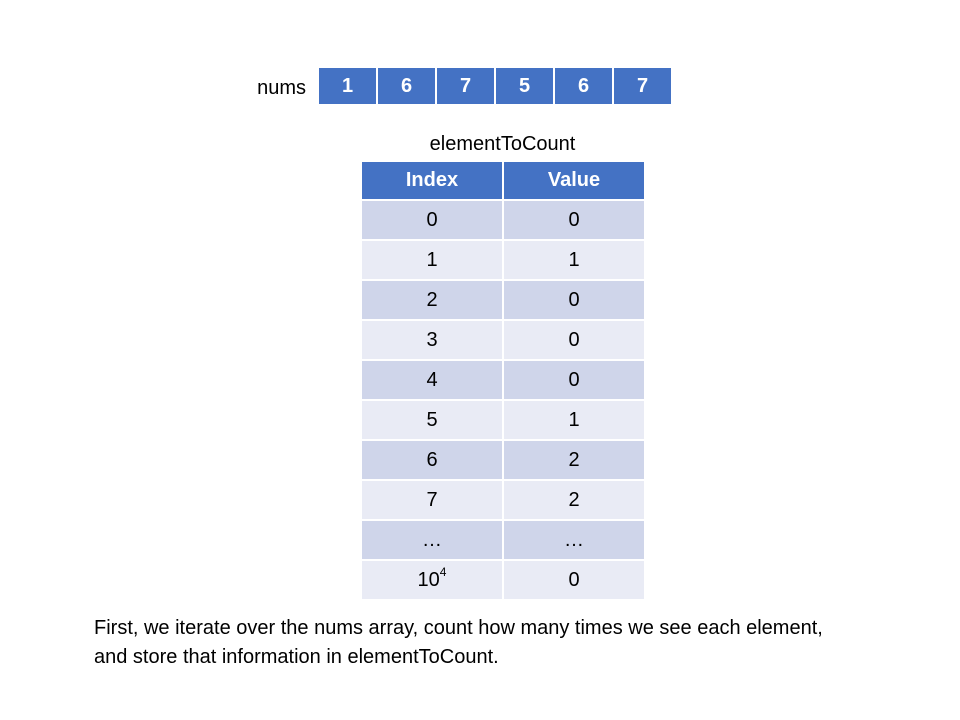 This screenshot has width=960, height=720. What do you see at coordinates (433, 460) in the screenshot?
I see `index-cell: 6` at bounding box center [433, 460].